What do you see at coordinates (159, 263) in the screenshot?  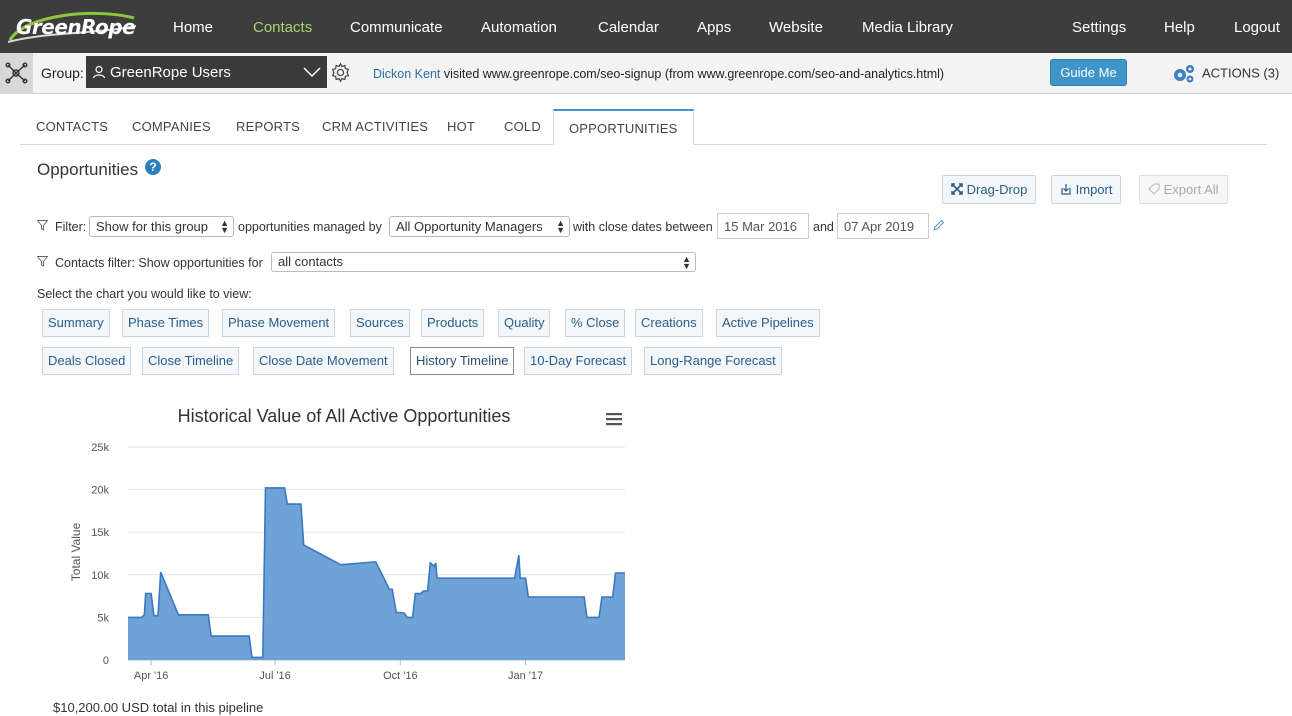 I see `contacts-filter-label: Contacts filter: Show opportunities for` at bounding box center [159, 263].